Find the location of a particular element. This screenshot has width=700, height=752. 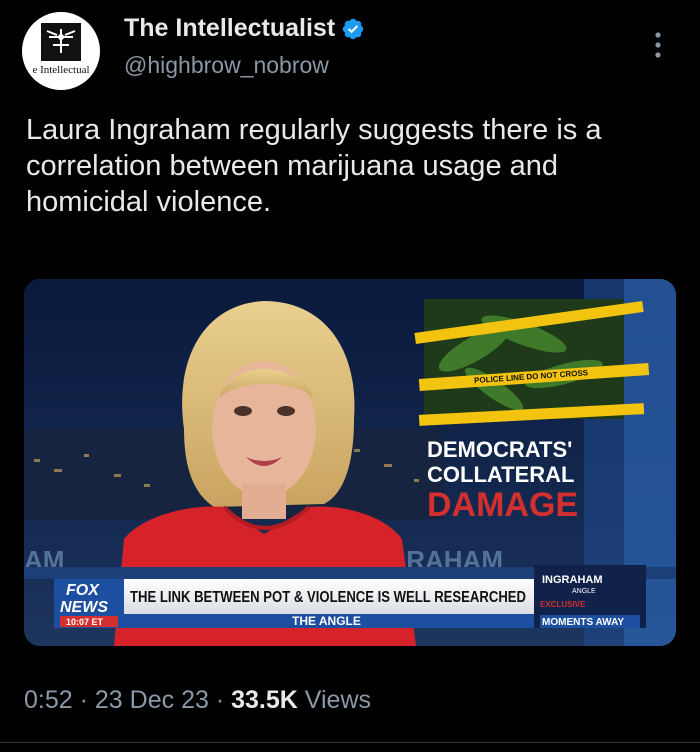

promo-show-name: INGRAHAM is located at coordinates (572, 580).